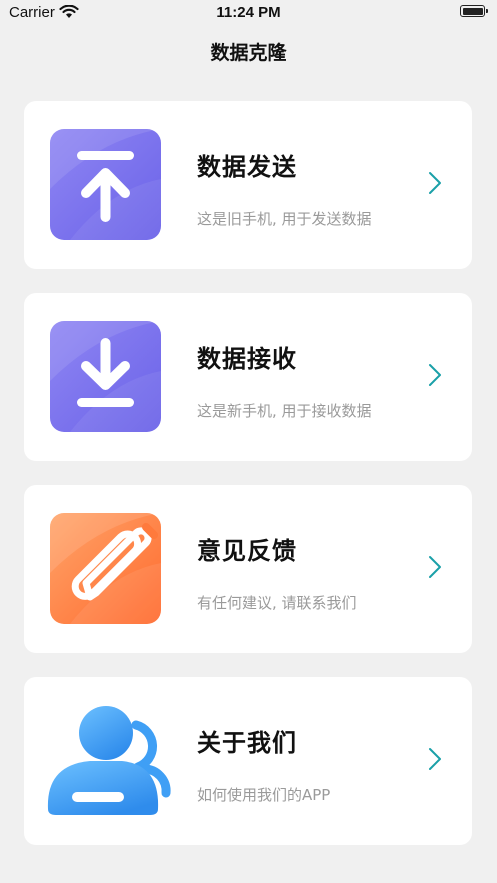 This screenshot has height=883, width=497. What do you see at coordinates (247, 551) in the screenshot?
I see `card-title: 意见反馈` at bounding box center [247, 551].